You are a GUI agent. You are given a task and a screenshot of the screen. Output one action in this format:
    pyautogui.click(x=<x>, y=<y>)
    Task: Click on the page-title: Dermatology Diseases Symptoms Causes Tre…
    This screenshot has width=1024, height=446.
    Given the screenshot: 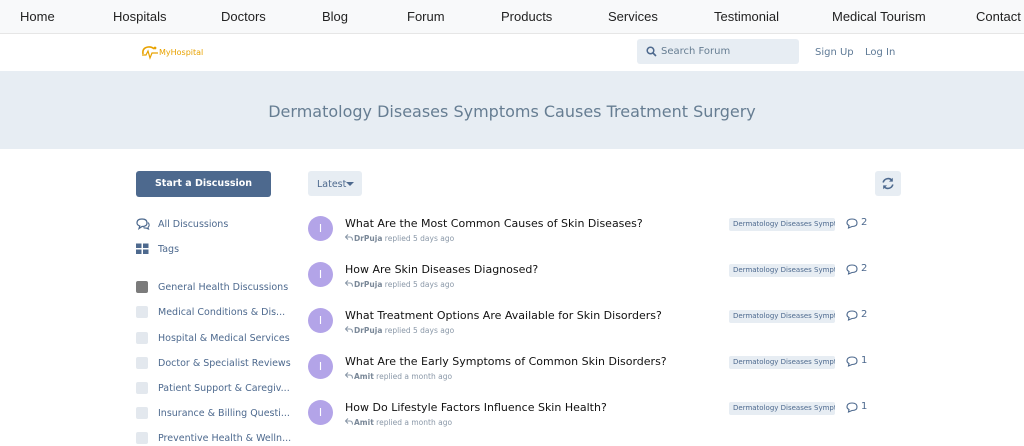 What is the action you would take?
    pyautogui.click(x=512, y=111)
    